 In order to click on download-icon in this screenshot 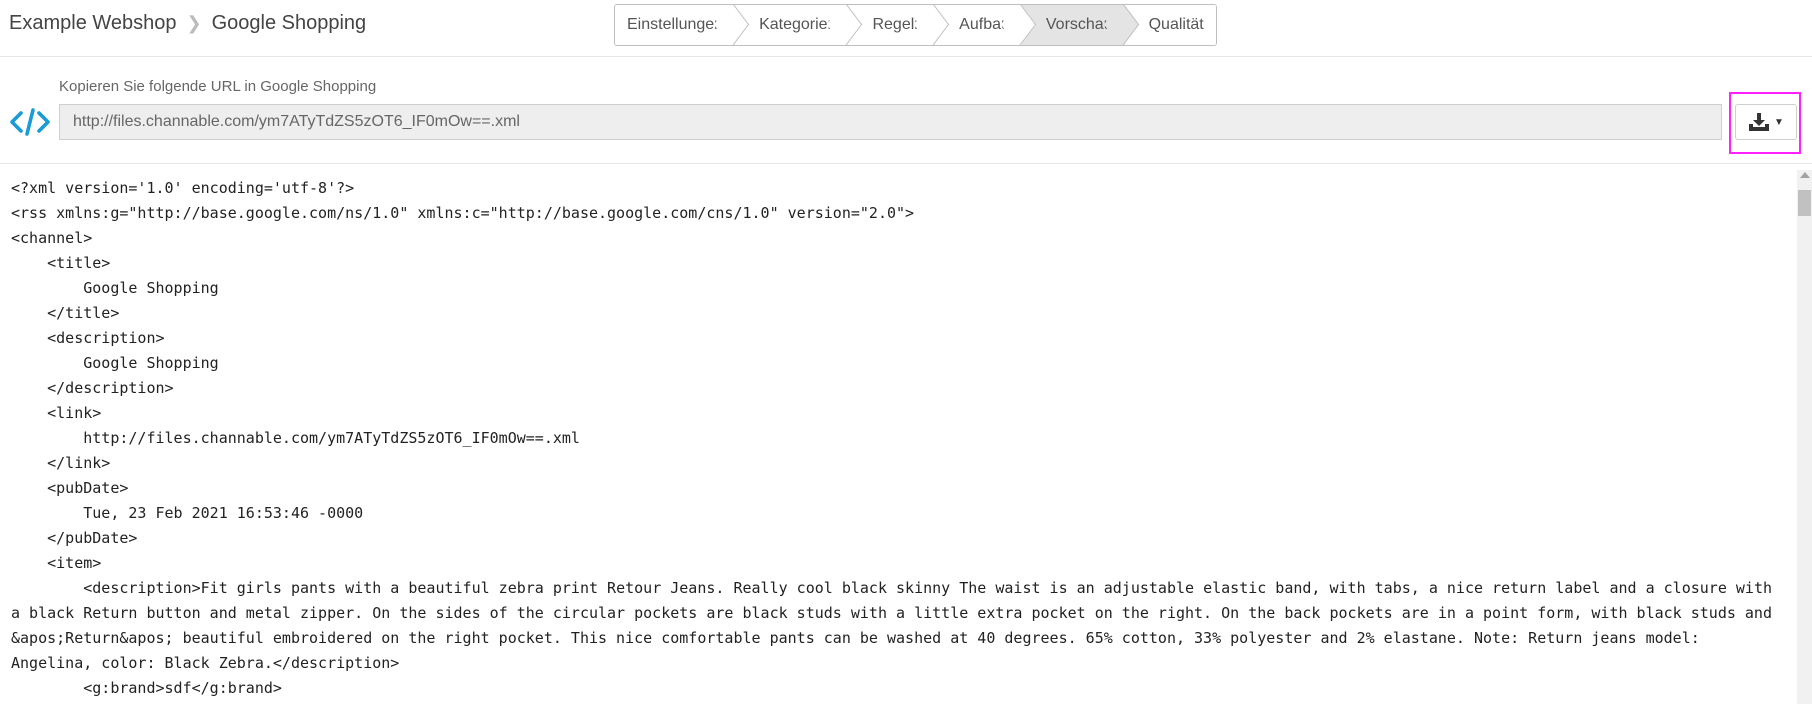, I will do `click(1759, 122)`.